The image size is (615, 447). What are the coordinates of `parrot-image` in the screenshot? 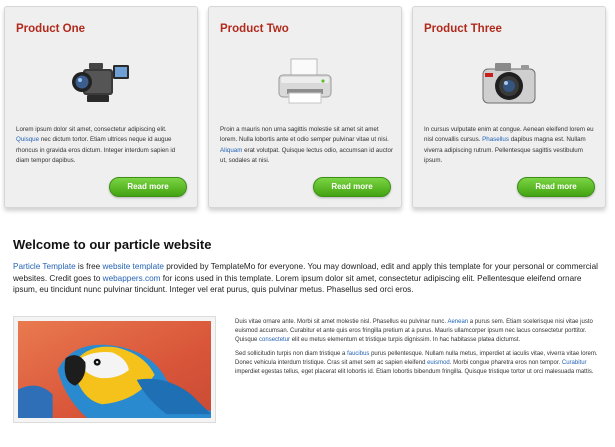 It's located at (114, 369).